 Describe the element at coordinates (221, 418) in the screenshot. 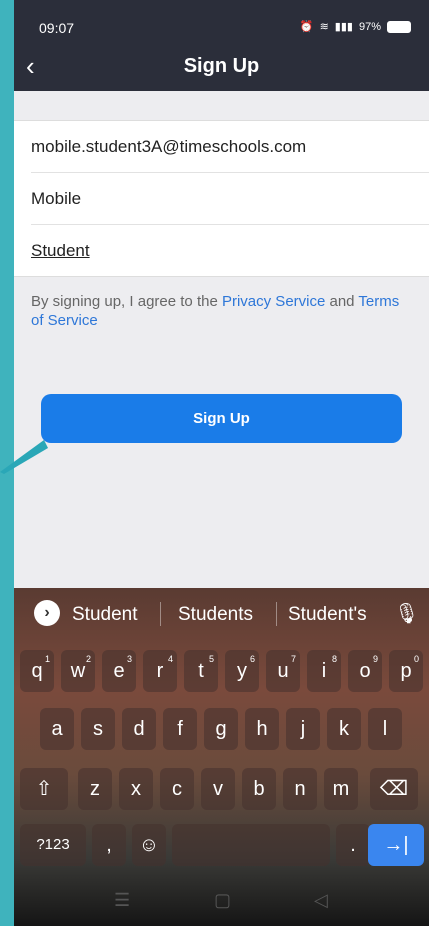

I see `signup-button: Sign Up` at that location.